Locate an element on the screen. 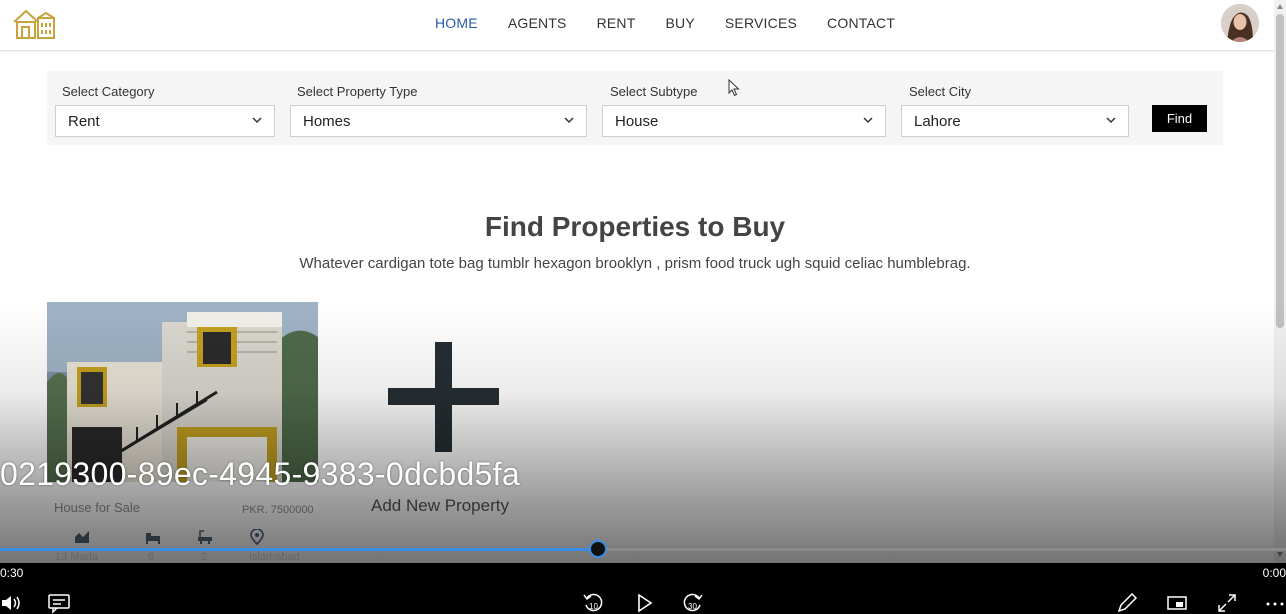  category-value: Rent is located at coordinates (84, 121).